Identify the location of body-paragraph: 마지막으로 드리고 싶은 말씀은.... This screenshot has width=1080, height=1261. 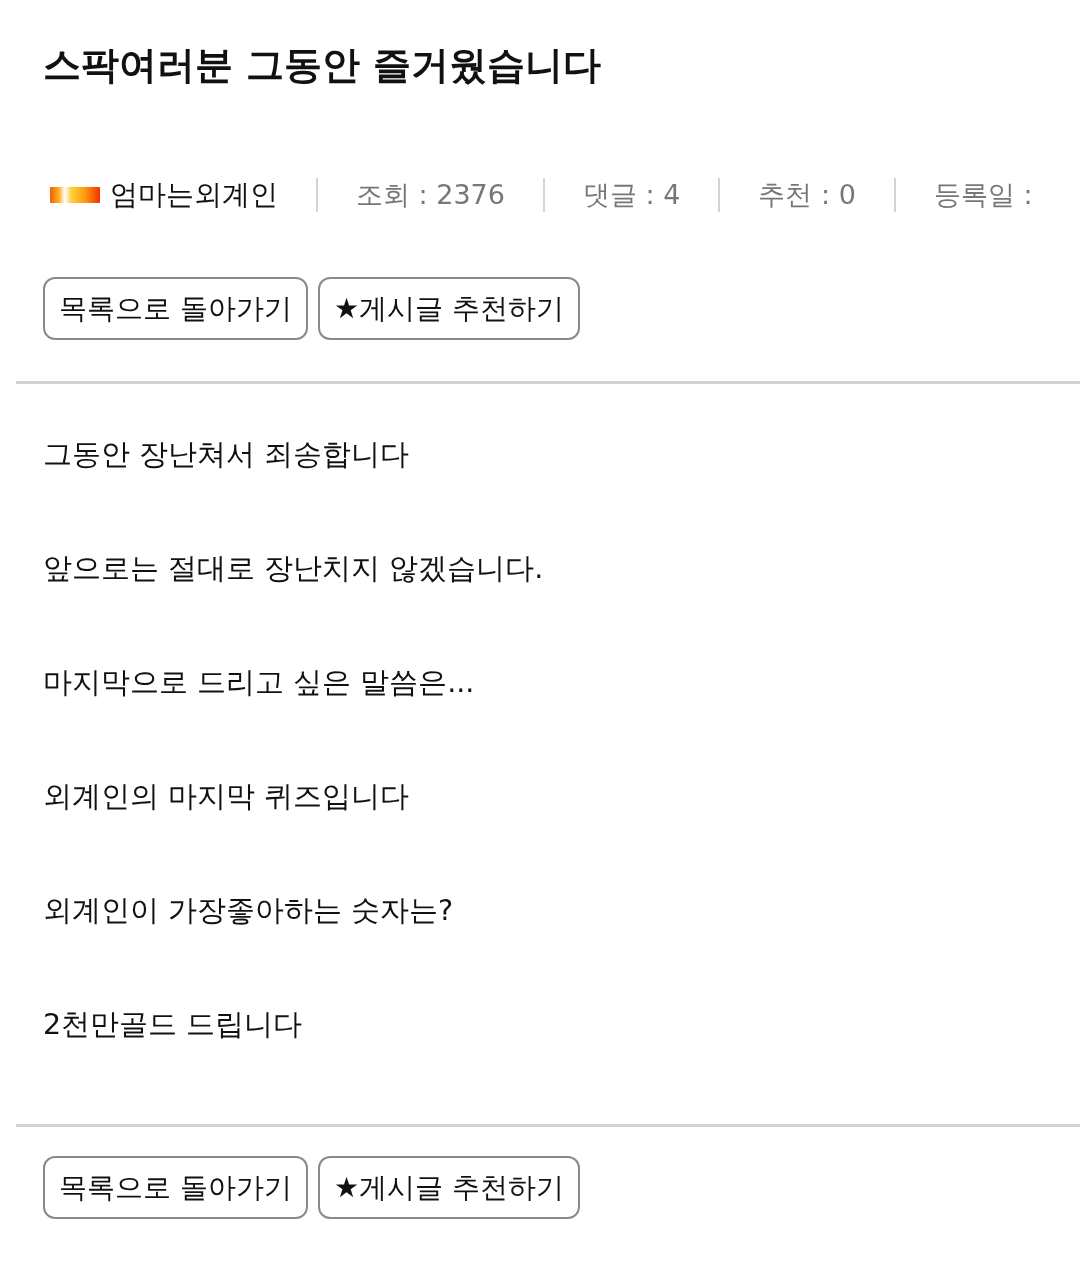
(259, 683).